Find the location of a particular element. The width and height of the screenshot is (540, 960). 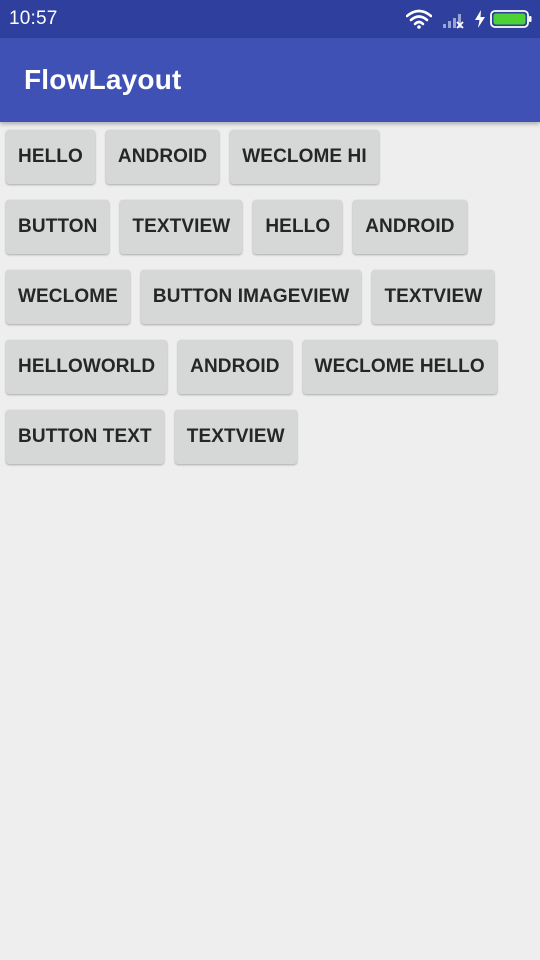

button-imageview-button: BUTTON IMAGEVIEW is located at coordinates (251, 297).